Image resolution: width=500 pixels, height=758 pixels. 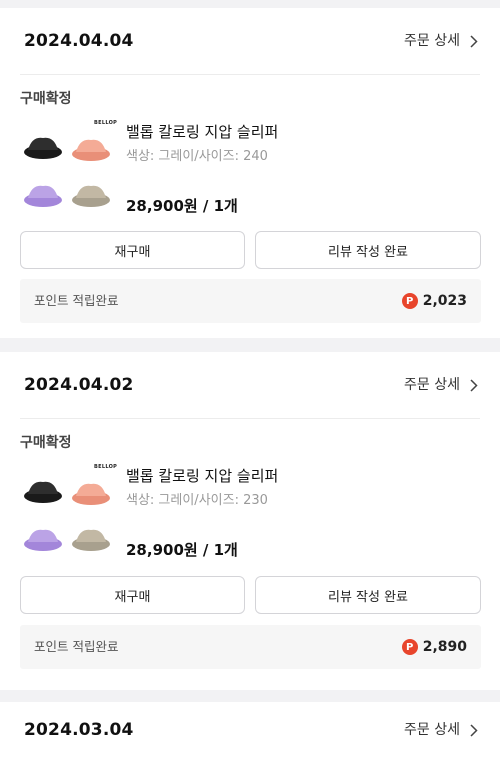 I want to click on points-amount-wrap: P 2,890, so click(x=434, y=647).